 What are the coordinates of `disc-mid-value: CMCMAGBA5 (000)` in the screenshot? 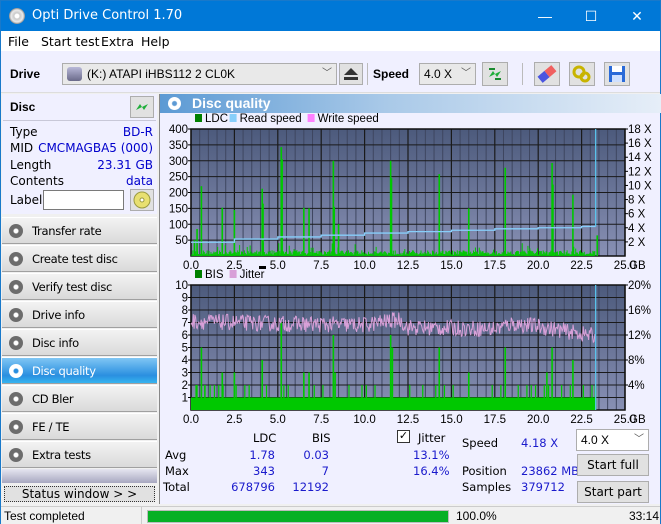 It's located at (95, 148).